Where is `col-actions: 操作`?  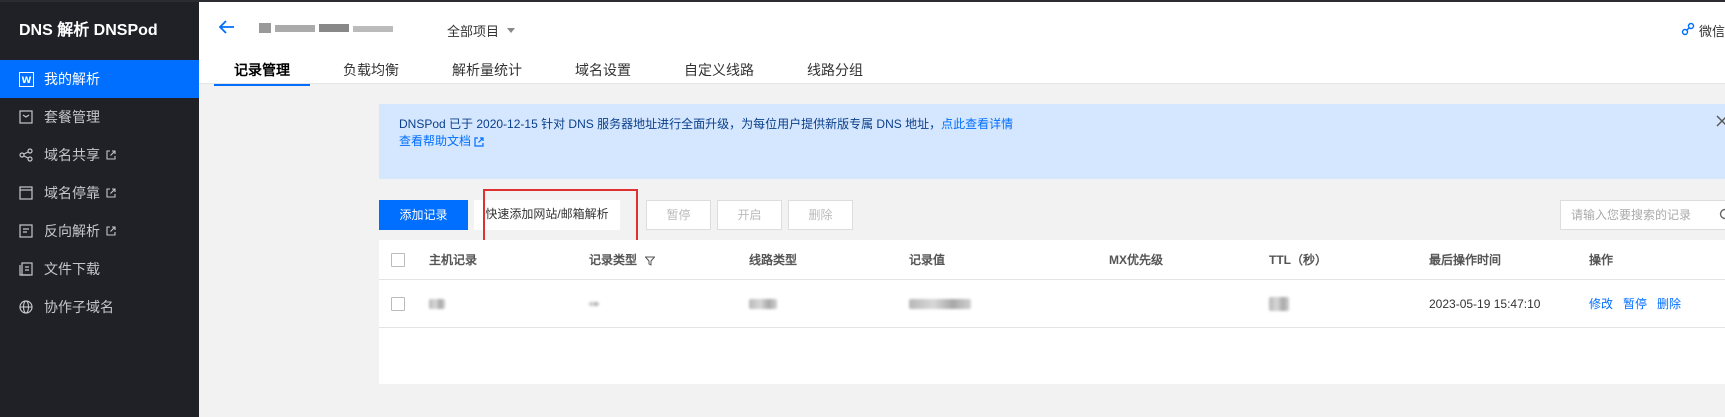 col-actions: 操作 is located at coordinates (1601, 260).